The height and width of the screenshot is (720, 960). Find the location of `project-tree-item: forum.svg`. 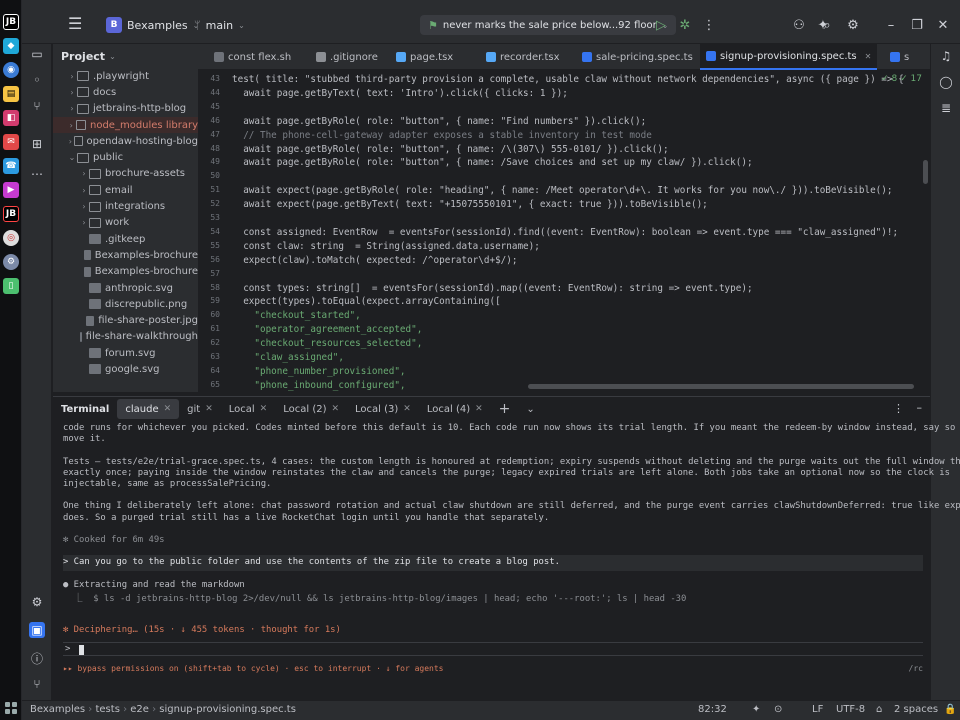

project-tree-item: forum.svg is located at coordinates (125, 353).